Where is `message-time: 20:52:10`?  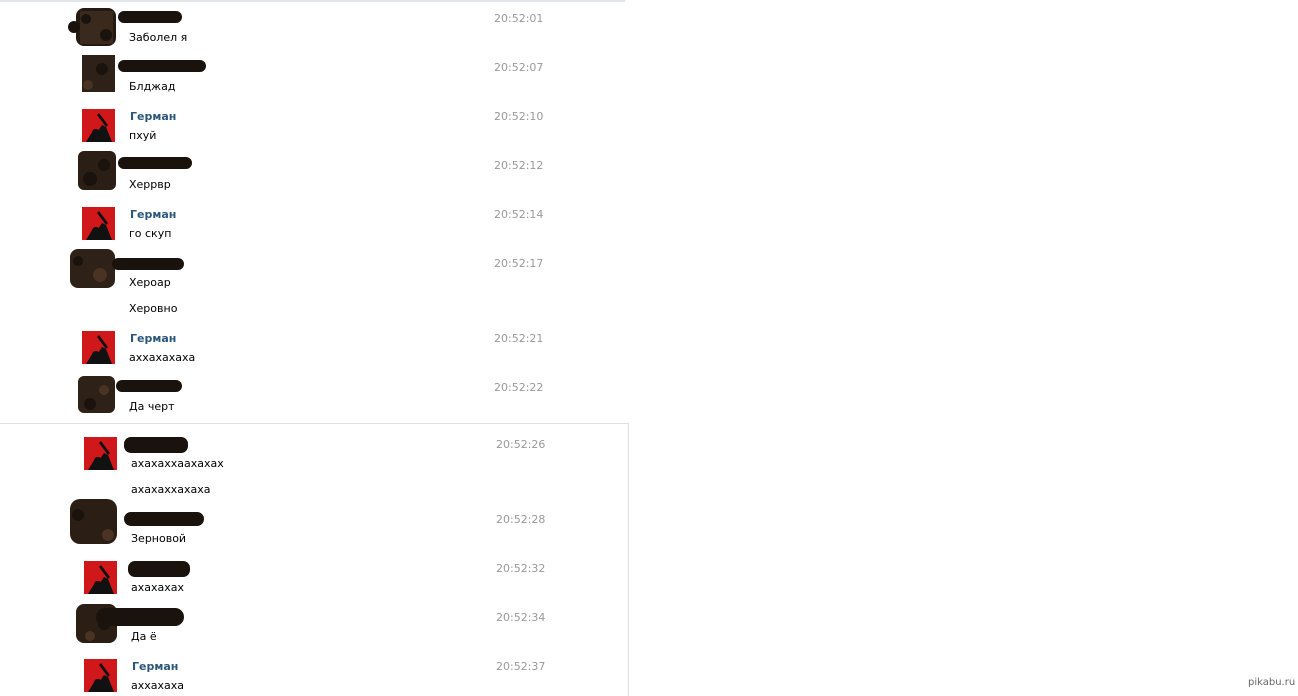
message-time: 20:52:10 is located at coordinates (519, 116).